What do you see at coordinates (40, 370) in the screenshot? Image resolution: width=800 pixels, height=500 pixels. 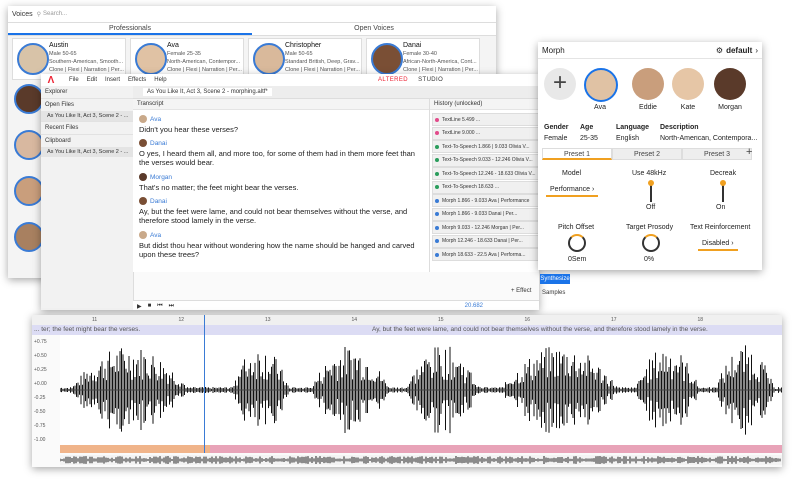 I see `amplitude-tick-label: +0.25` at bounding box center [40, 370].